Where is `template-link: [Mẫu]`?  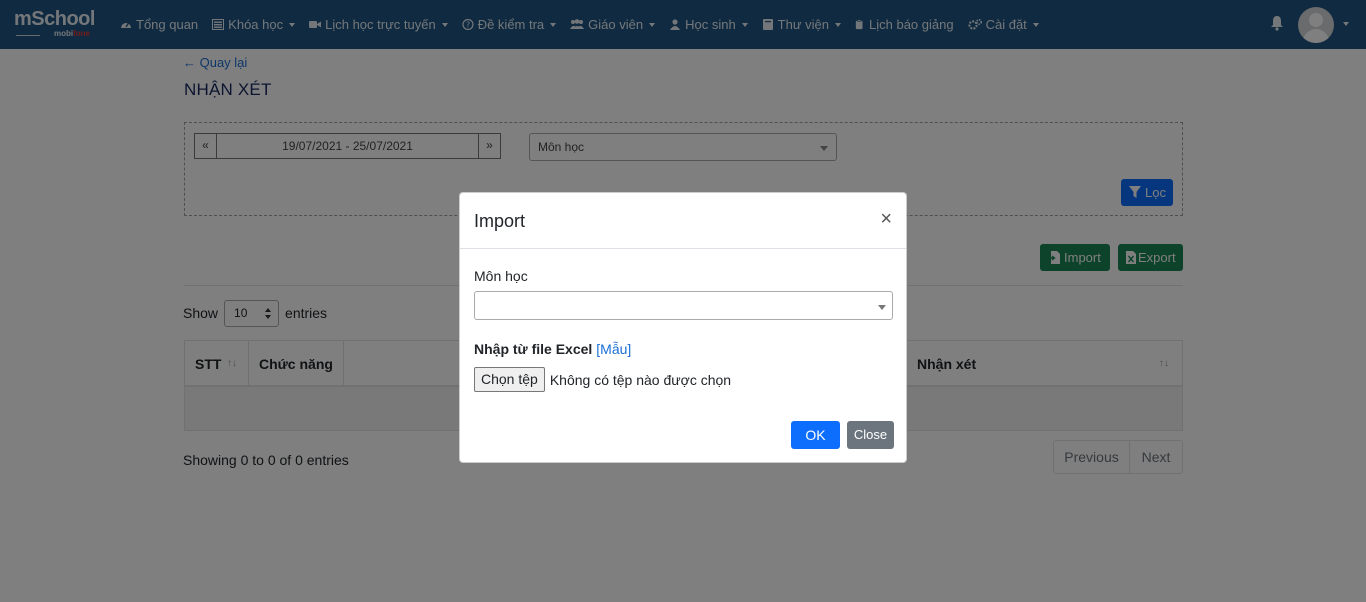 template-link: [Mẫu] is located at coordinates (613, 349).